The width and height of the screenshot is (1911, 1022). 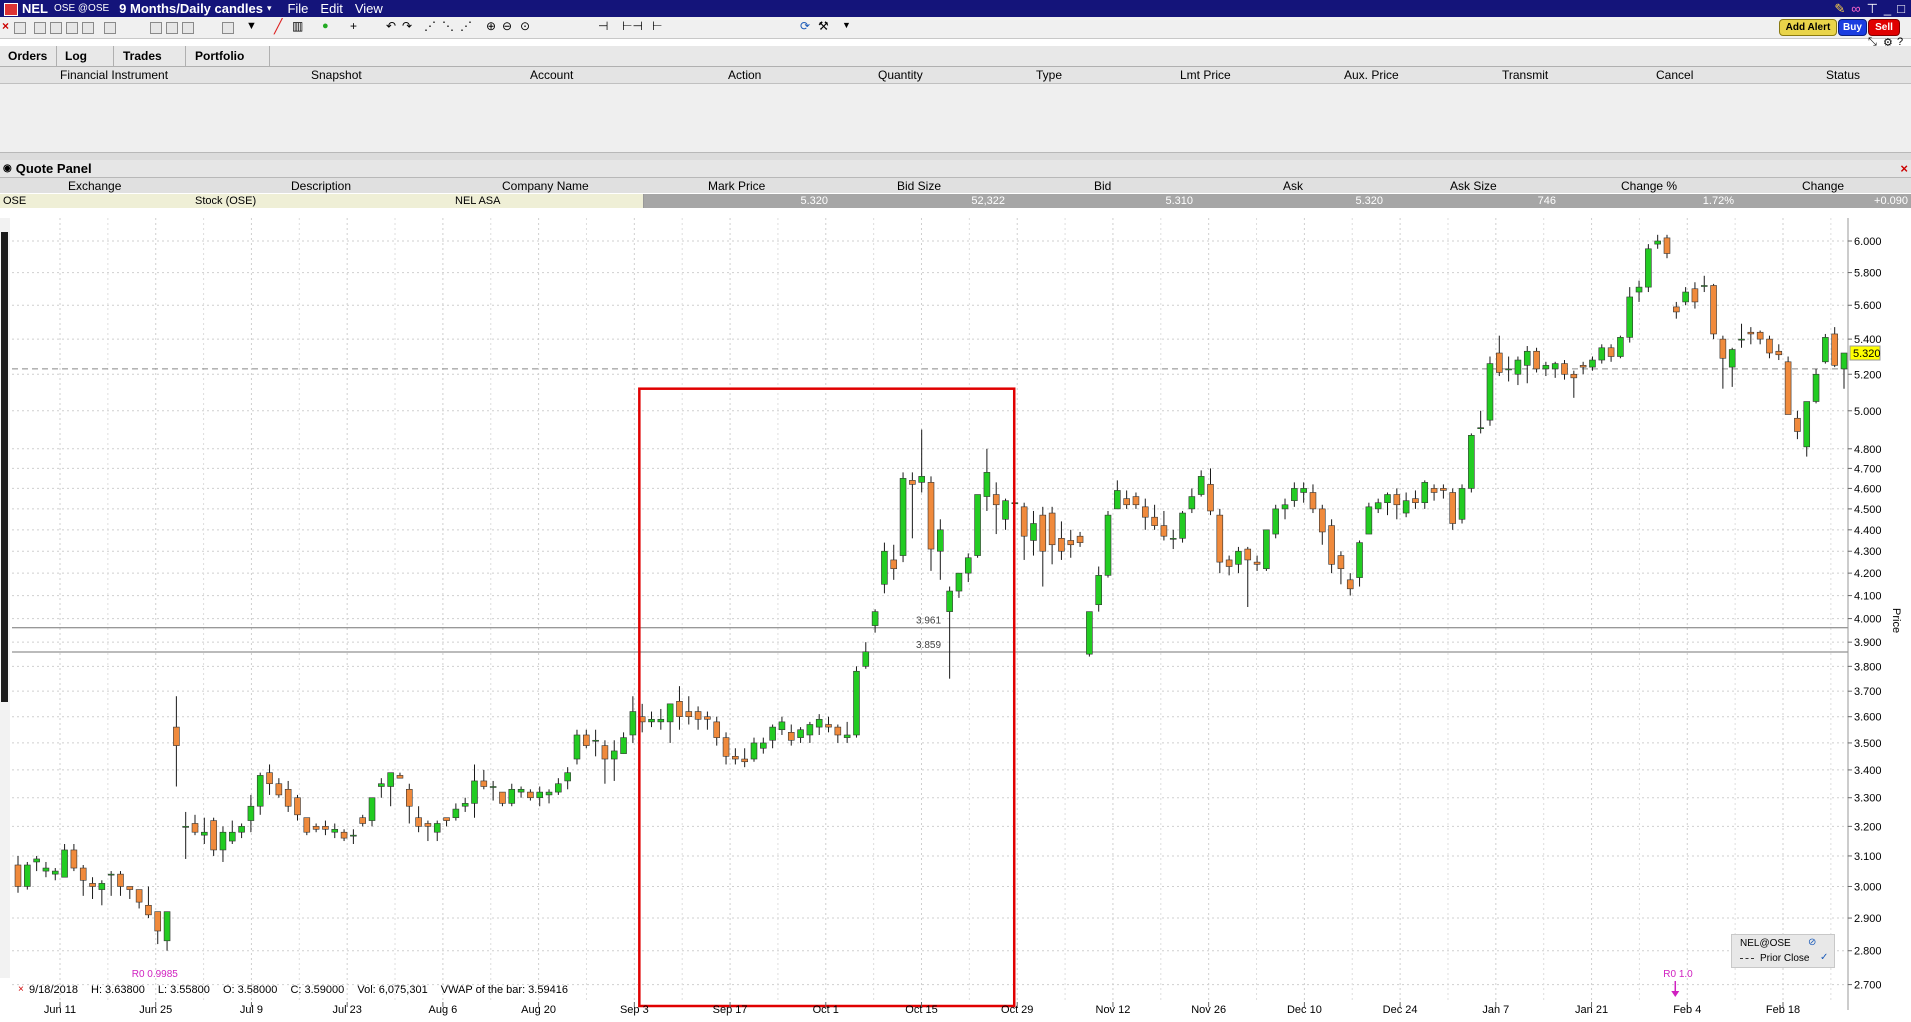 I want to click on sell-button: Sell, so click(x=1884, y=27).